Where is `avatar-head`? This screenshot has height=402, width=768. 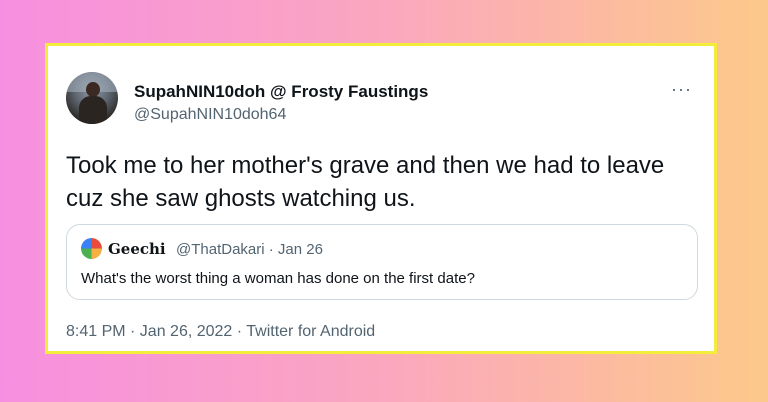
avatar-head is located at coordinates (93, 89).